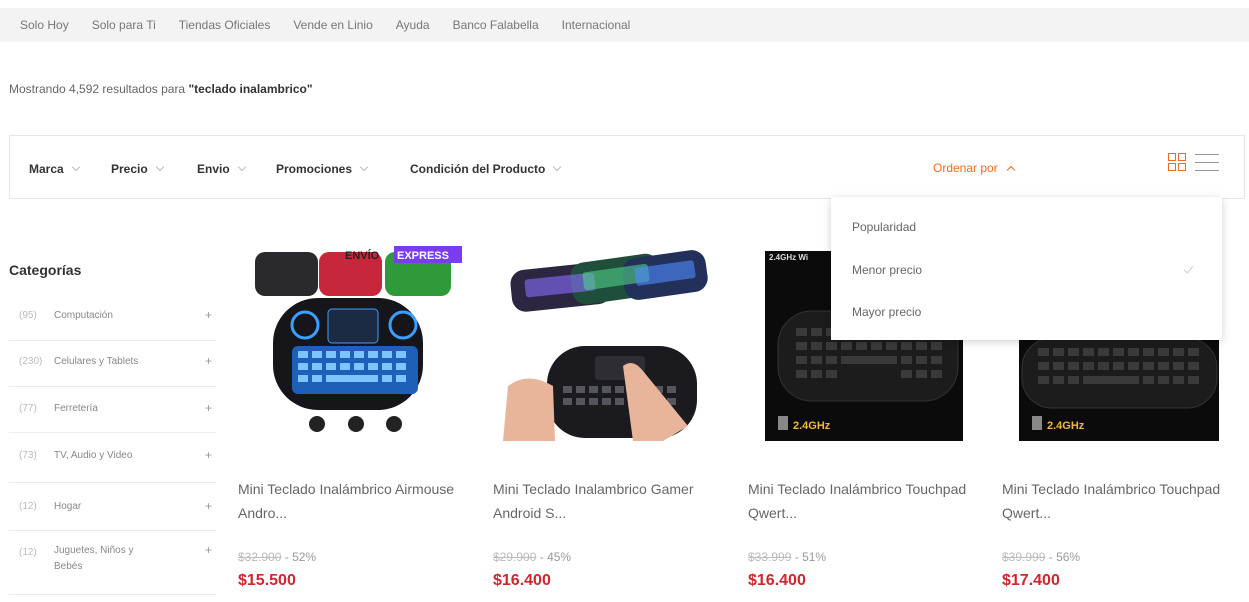 The width and height of the screenshot is (1249, 602). I want to click on category-item: (77) Ferretería +, so click(112, 410).